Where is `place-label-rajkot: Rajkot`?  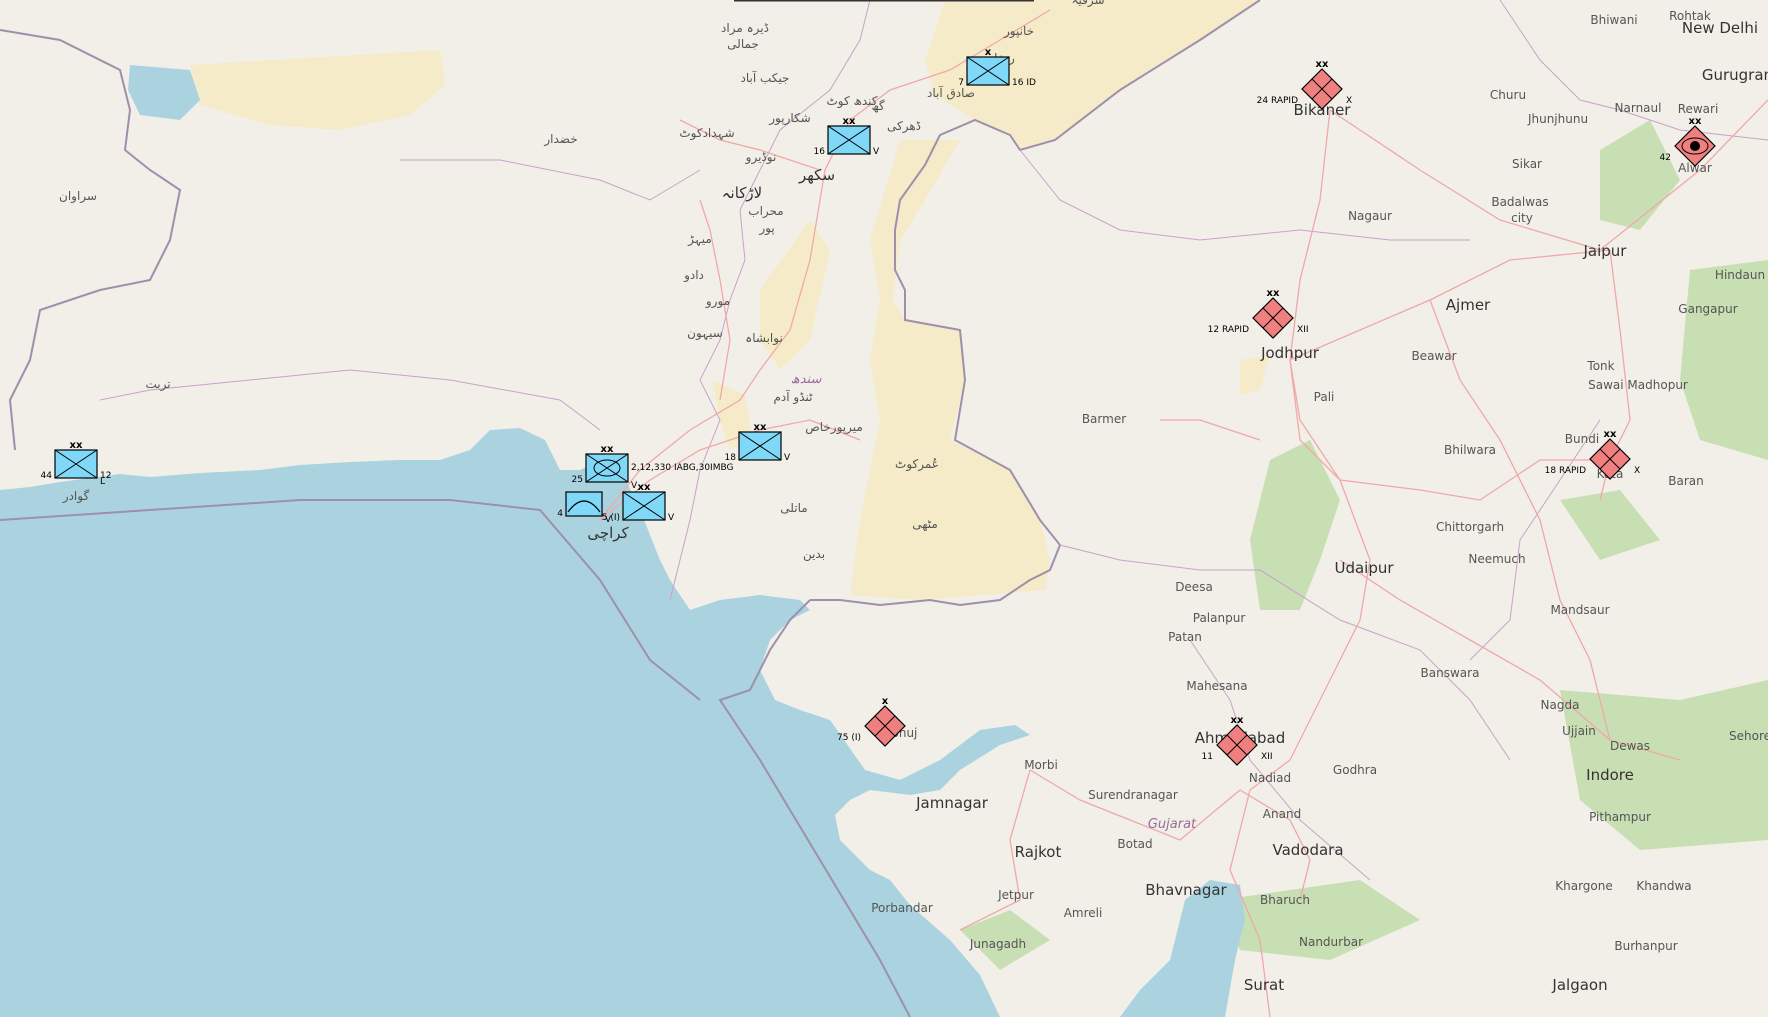 place-label-rajkot: Rajkot is located at coordinates (1038, 852).